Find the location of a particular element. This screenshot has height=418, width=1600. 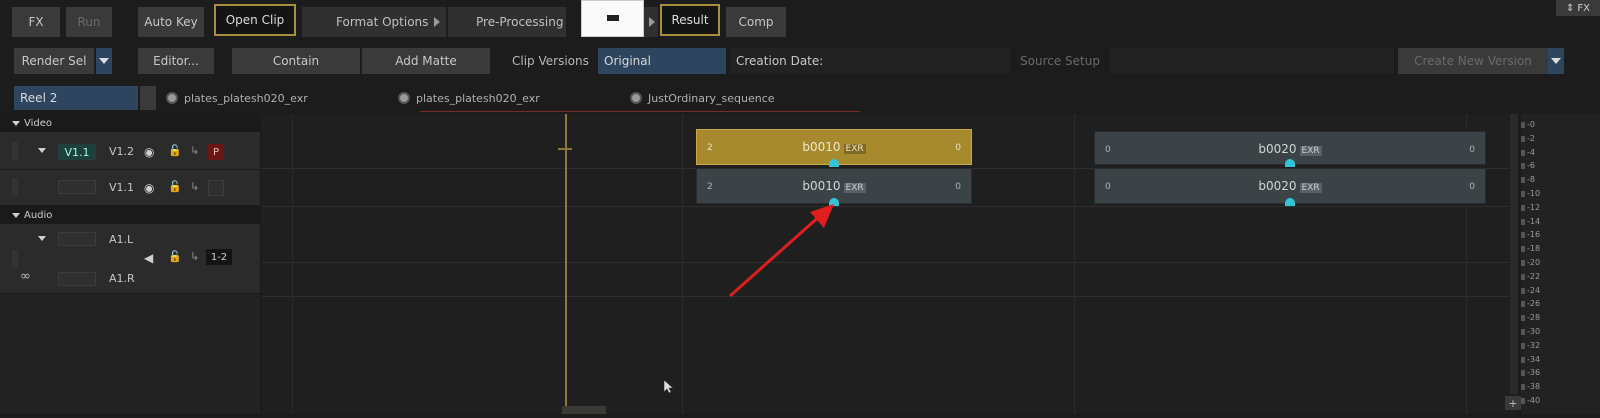

format-options-tab: Format Options is located at coordinates (374, 22).